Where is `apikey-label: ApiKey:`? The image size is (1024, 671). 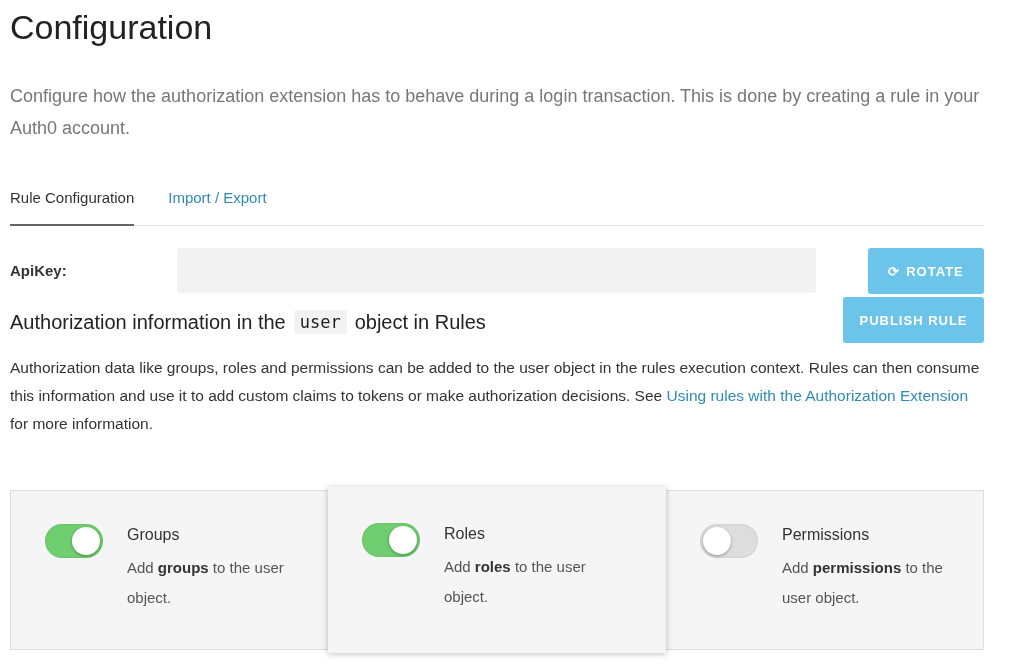
apikey-label: ApiKey: is located at coordinates (39, 270).